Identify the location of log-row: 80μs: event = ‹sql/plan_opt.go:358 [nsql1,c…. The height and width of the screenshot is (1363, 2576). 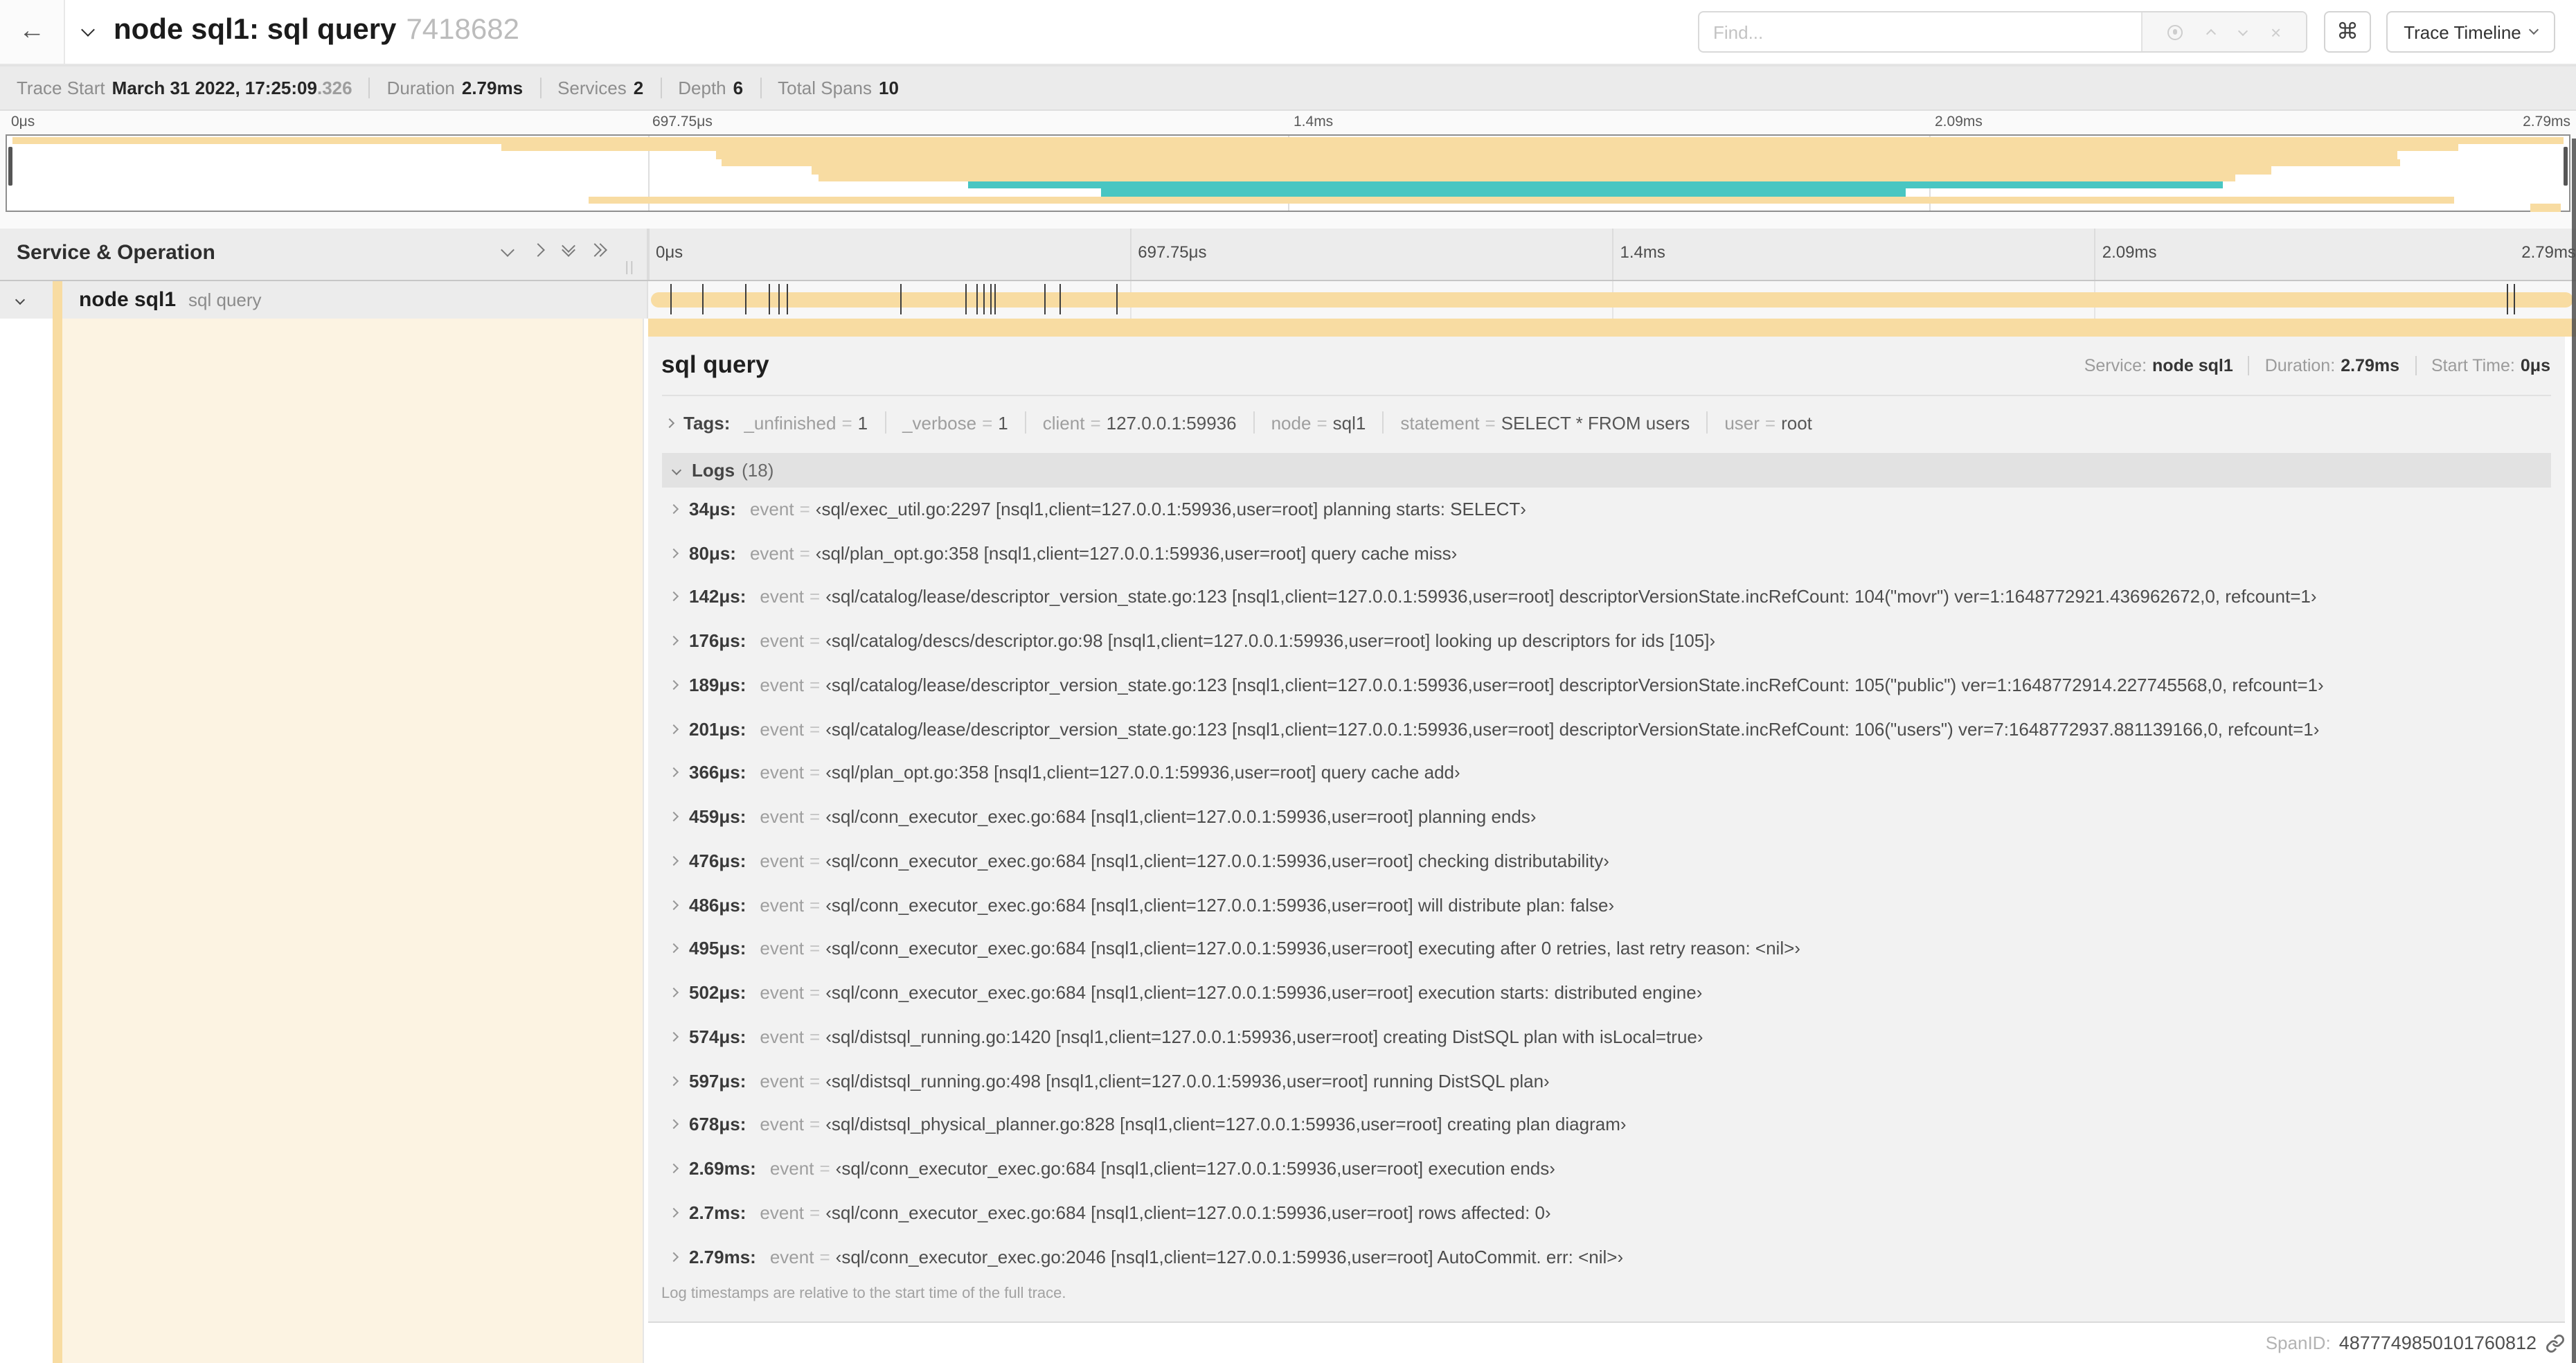
(1605, 553).